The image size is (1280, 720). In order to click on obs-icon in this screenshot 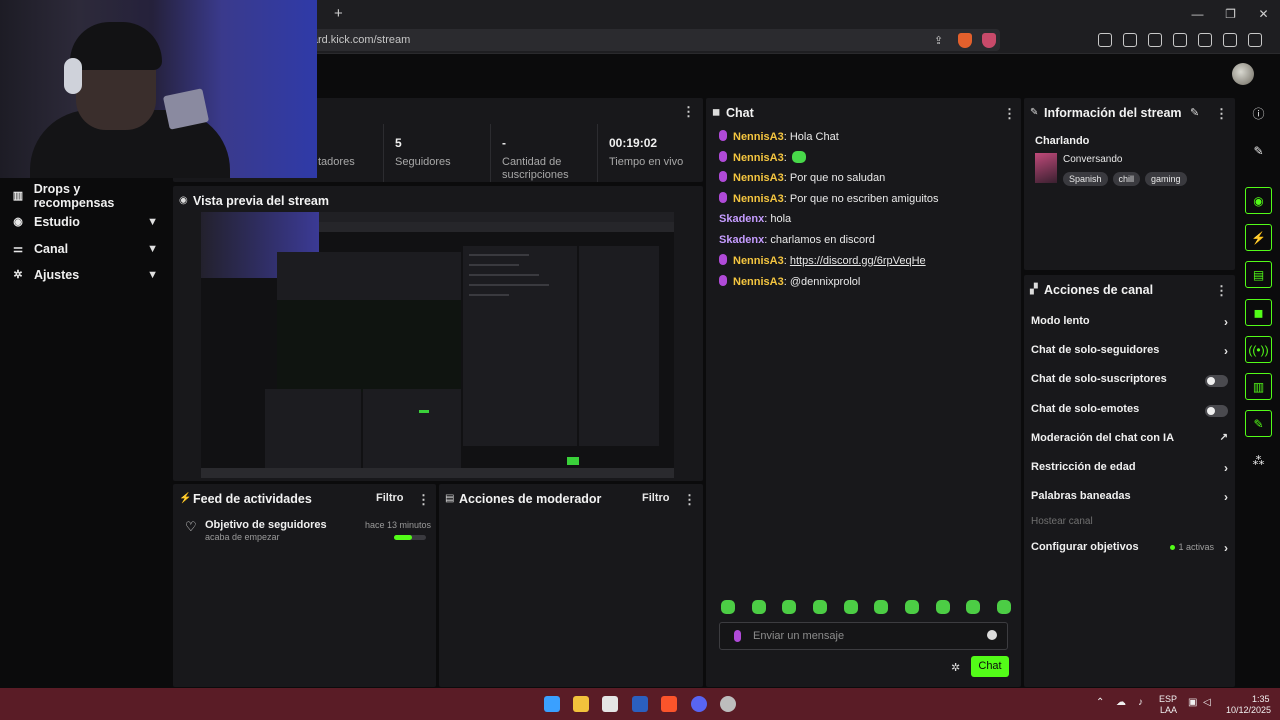, I will do `click(728, 704)`.